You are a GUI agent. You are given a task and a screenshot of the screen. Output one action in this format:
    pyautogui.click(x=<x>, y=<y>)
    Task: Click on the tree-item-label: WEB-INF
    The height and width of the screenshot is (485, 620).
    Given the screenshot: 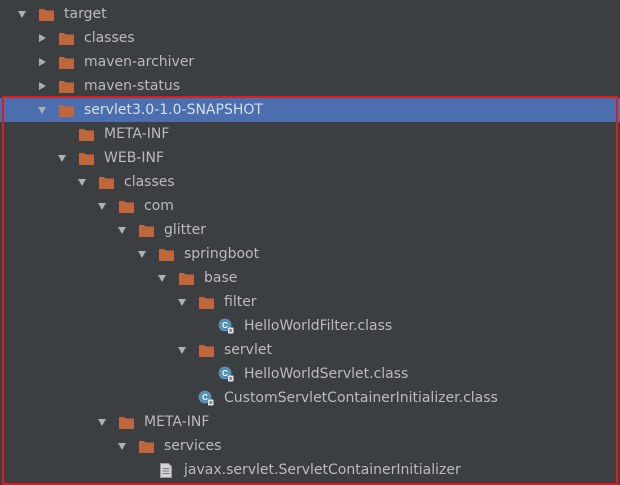 What is the action you would take?
    pyautogui.click(x=134, y=158)
    